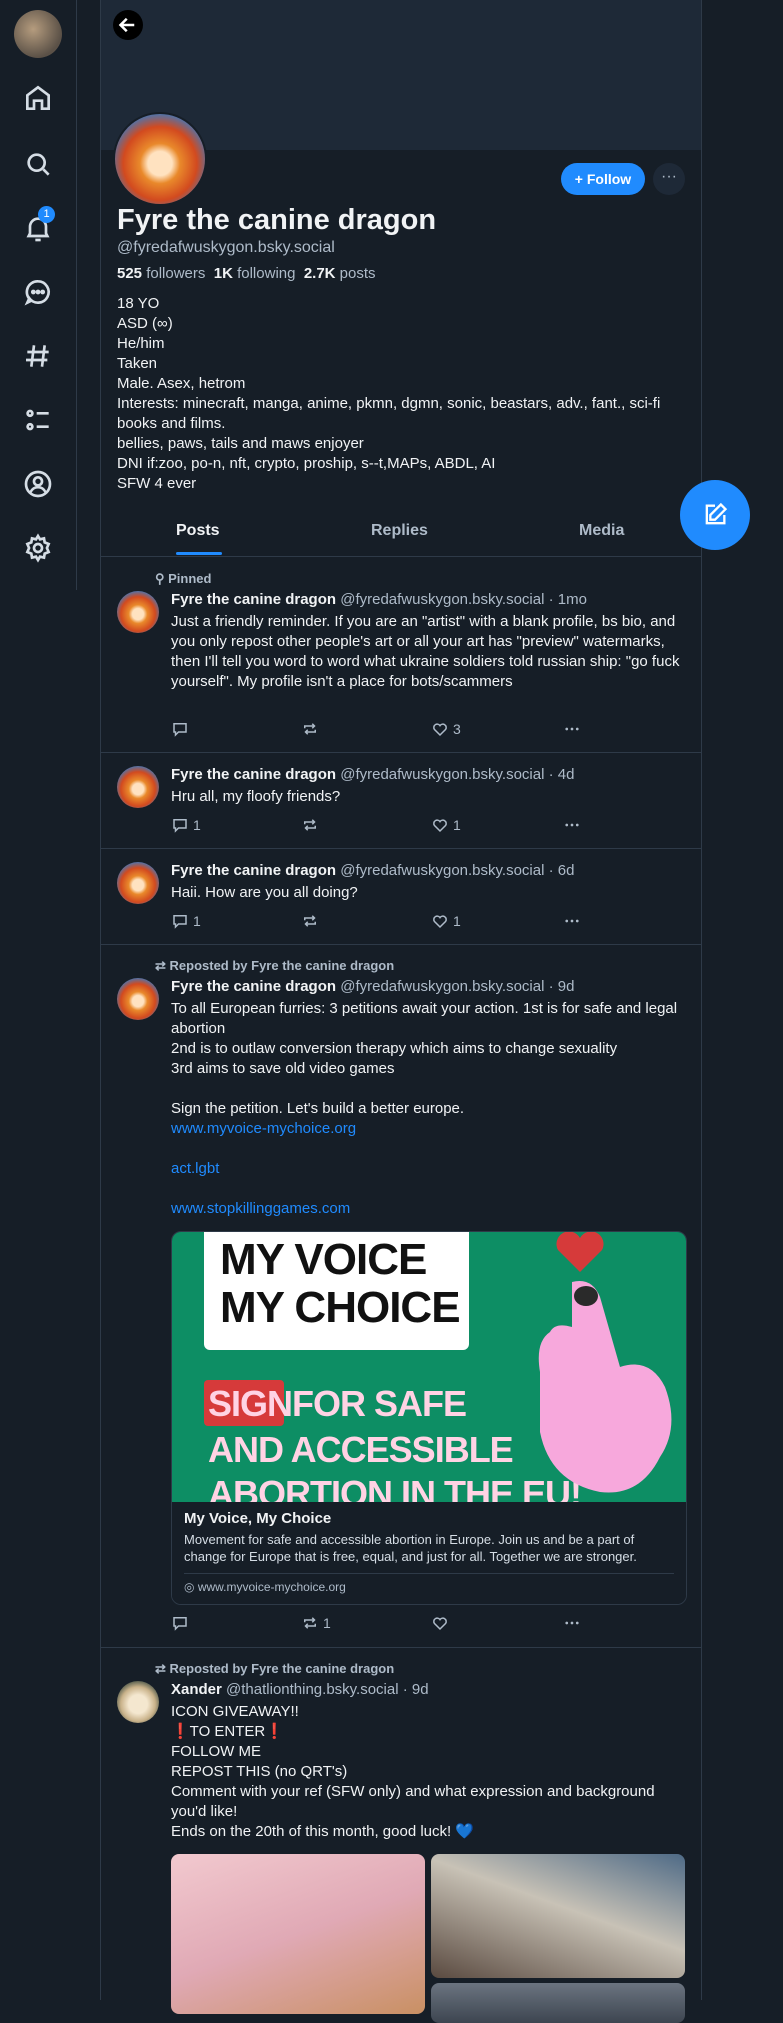  I want to click on chat-icon, so click(38, 292).